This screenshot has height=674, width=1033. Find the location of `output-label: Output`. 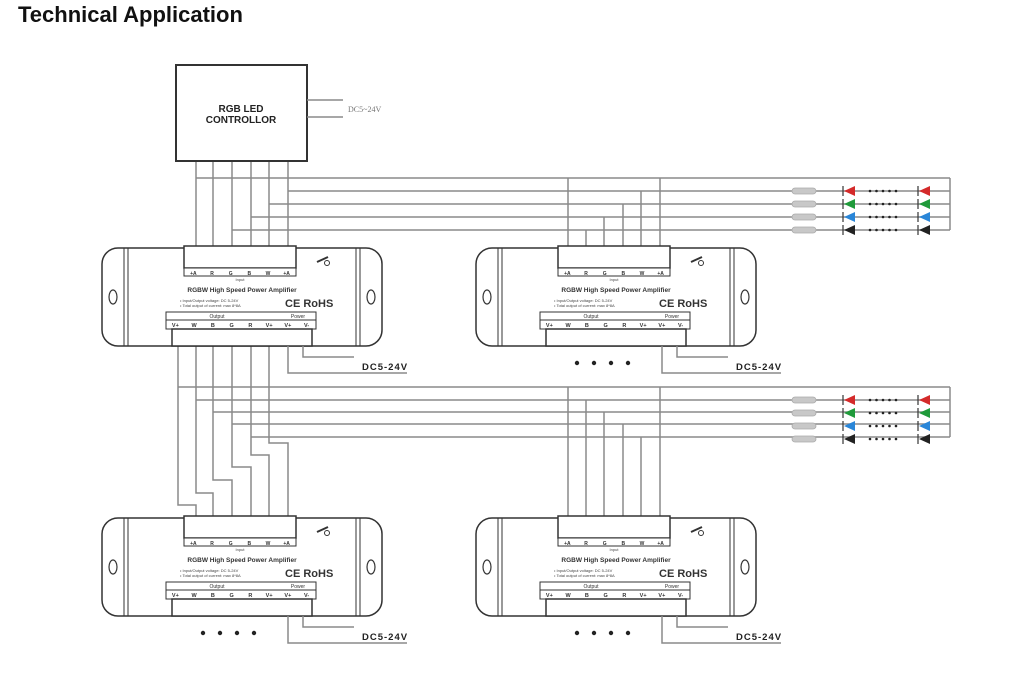

output-label: Output is located at coordinates (591, 587).